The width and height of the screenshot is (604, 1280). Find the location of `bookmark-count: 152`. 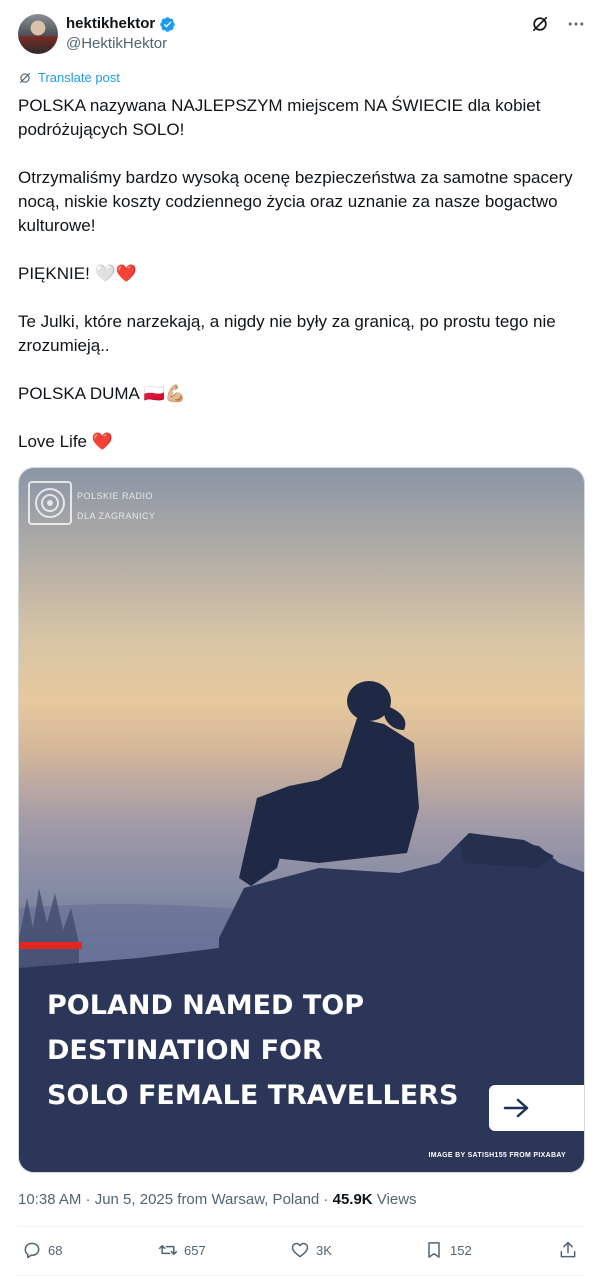

bookmark-count: 152 is located at coordinates (461, 1250).